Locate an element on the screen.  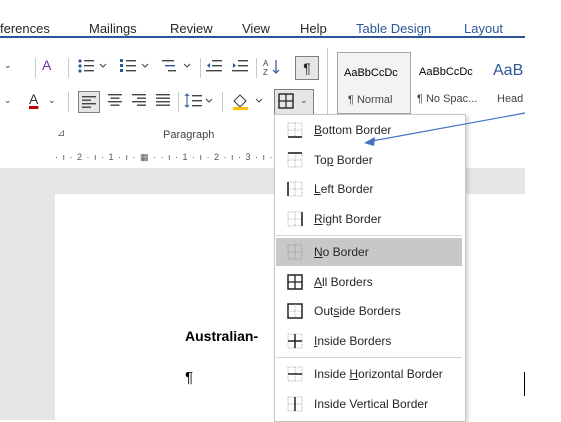
style-sample: AaB is located at coordinates (508, 70).